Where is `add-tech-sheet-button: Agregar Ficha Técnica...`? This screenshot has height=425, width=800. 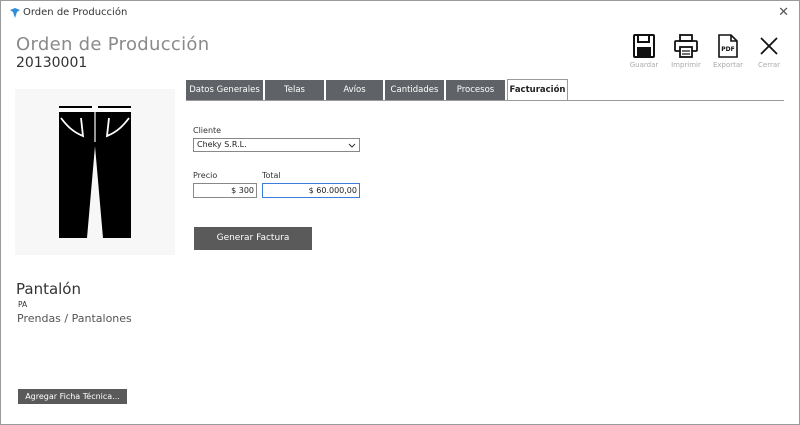 add-tech-sheet-button: Agregar Ficha Técnica... is located at coordinates (72, 396).